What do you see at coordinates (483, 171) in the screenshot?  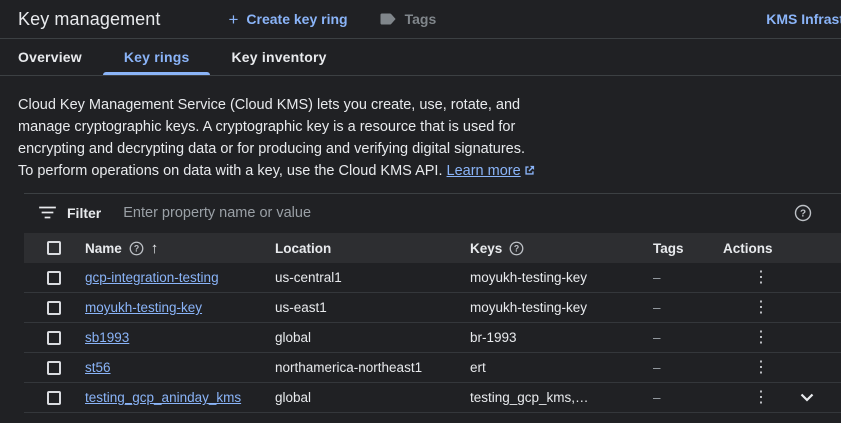 I see `learn-more-label: Learn more` at bounding box center [483, 171].